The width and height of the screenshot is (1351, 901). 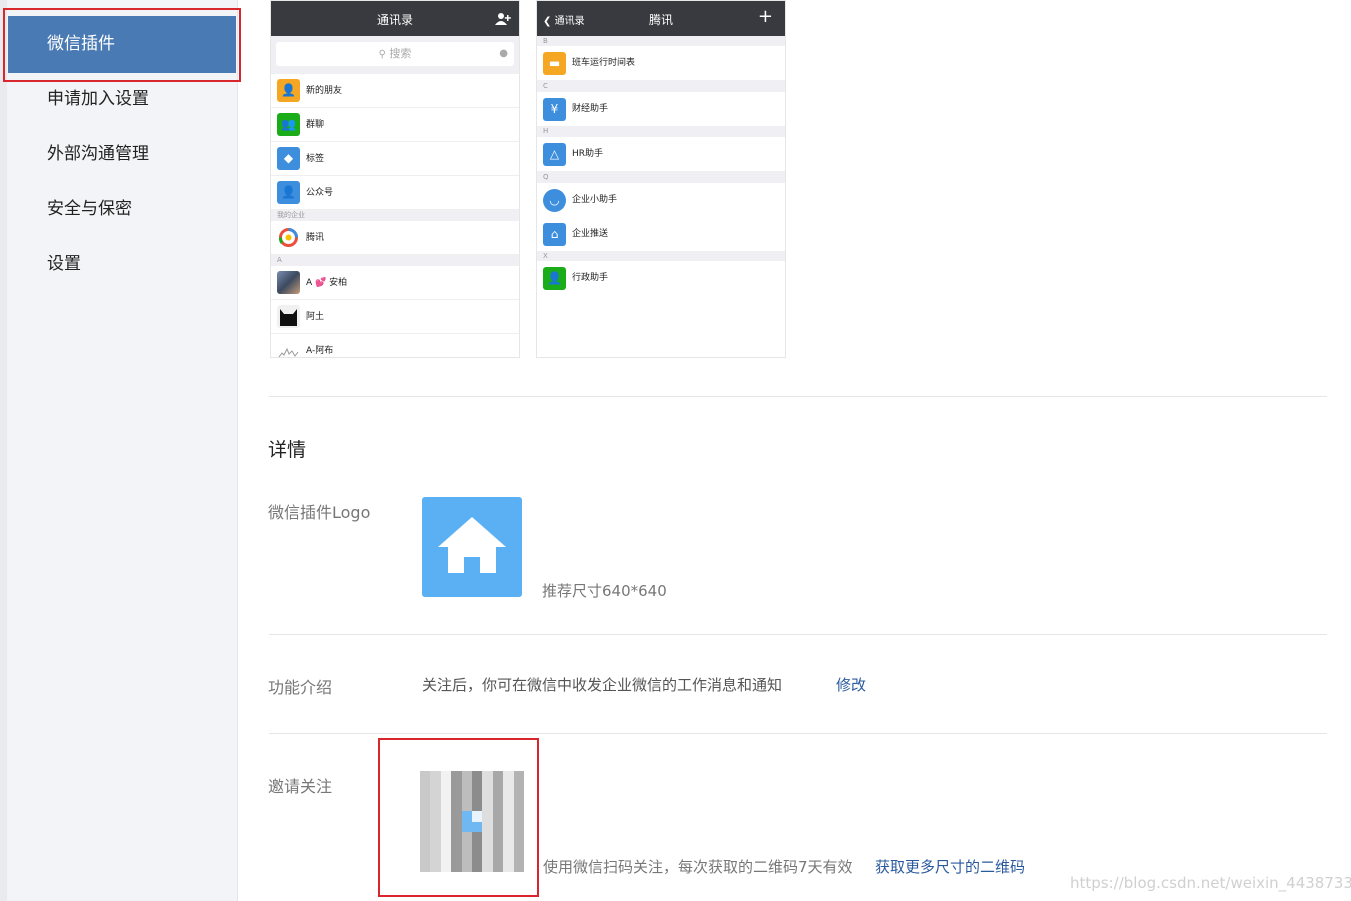 What do you see at coordinates (288, 158) in the screenshot?
I see `tag-icon: ◆` at bounding box center [288, 158].